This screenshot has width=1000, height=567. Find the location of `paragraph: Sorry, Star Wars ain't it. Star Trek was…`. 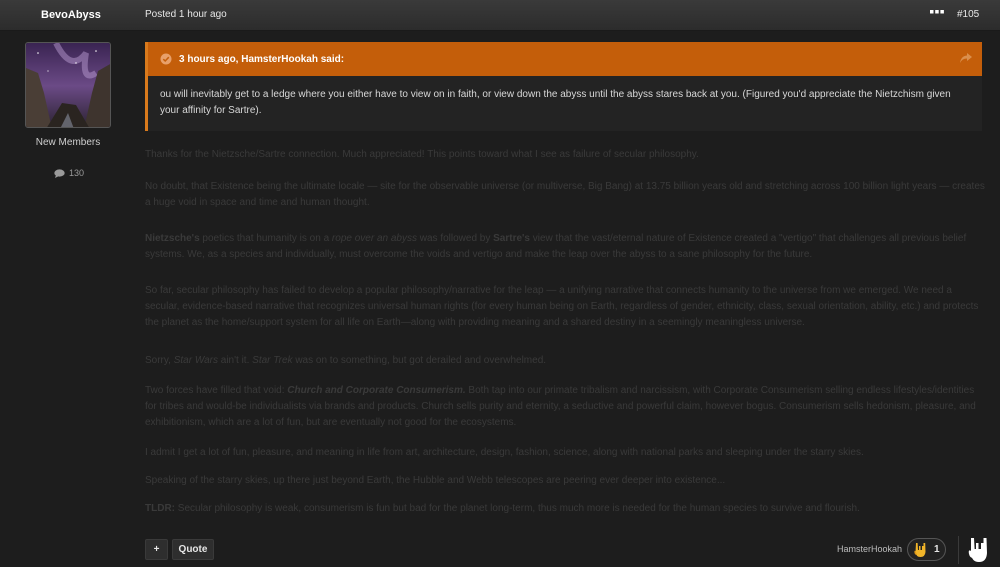

paragraph: Sorry, Star Wars ain't it. Star Trek was… is located at coordinates (565, 361).